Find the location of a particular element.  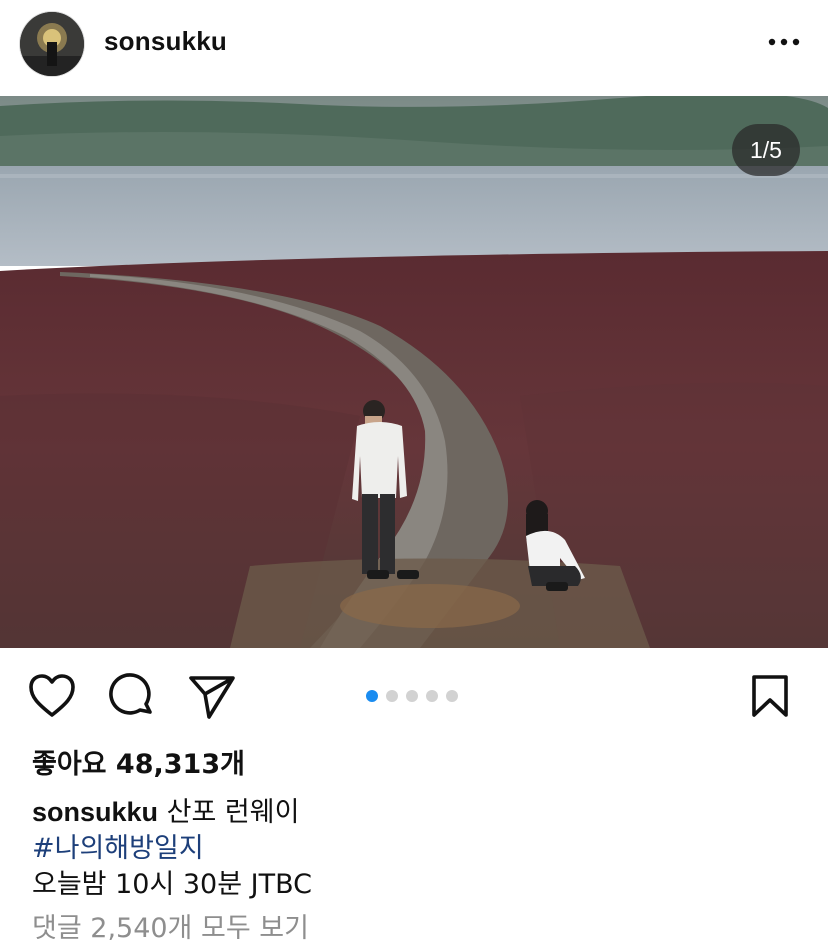

caption: sonsukku 산포 런웨이 is located at coordinates (165, 809).